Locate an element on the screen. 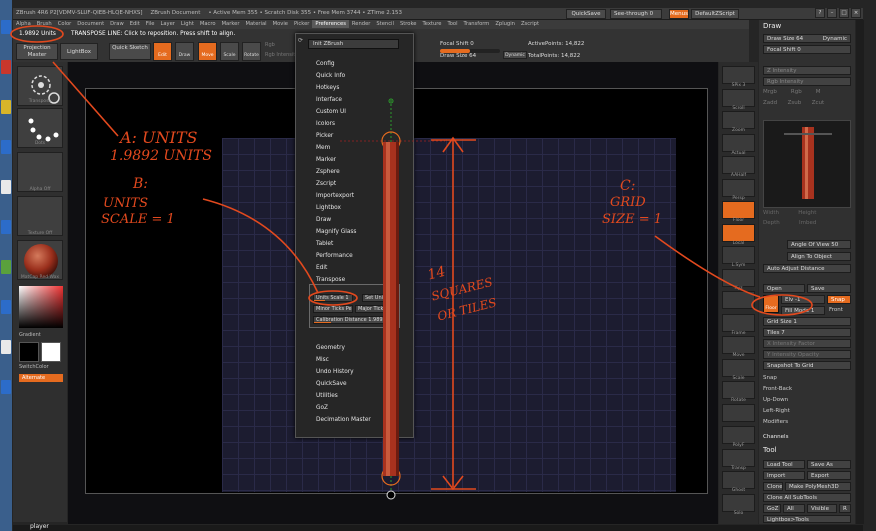 The width and height of the screenshot is (876, 531). annotation-c-1: C: is located at coordinates (628, 186).